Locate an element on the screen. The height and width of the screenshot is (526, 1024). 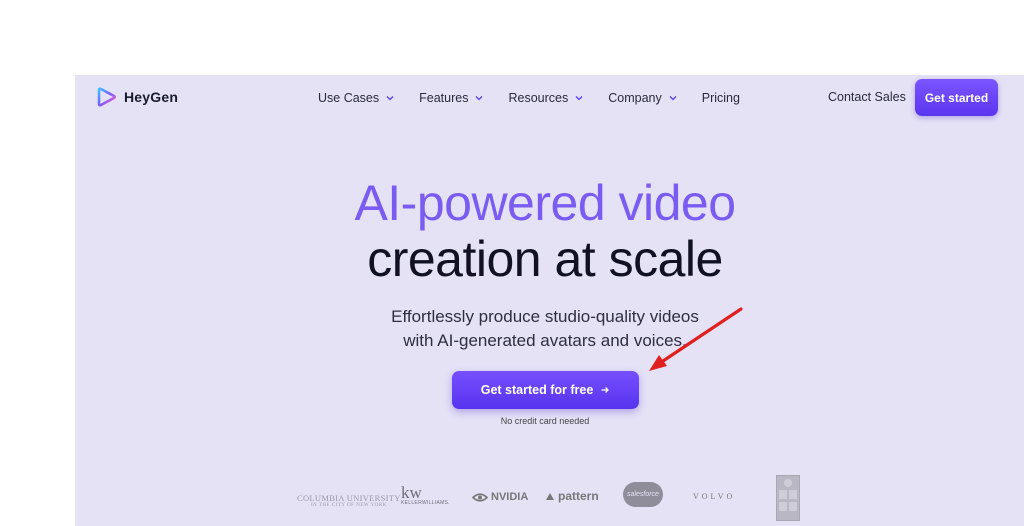
nav-label: Features is located at coordinates (444, 98).